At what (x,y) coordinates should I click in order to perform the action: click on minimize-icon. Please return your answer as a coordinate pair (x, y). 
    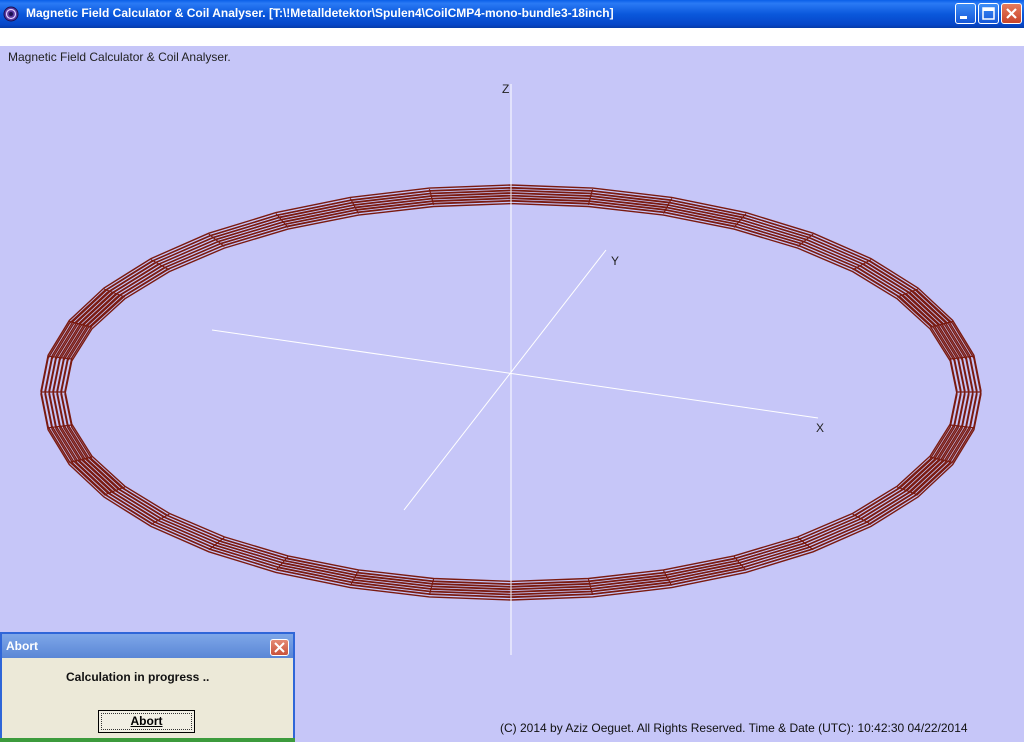
    Looking at the image, I should click on (963, 17).